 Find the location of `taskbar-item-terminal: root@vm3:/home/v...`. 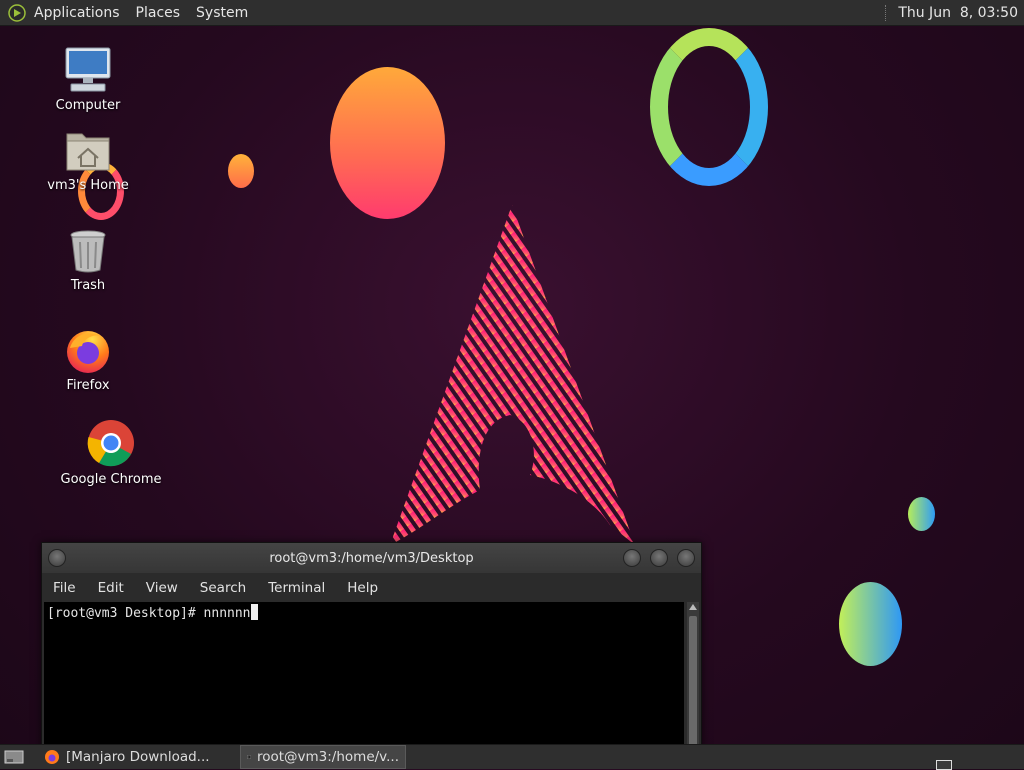

taskbar-item-terminal: root@vm3:/home/v... is located at coordinates (323, 757).